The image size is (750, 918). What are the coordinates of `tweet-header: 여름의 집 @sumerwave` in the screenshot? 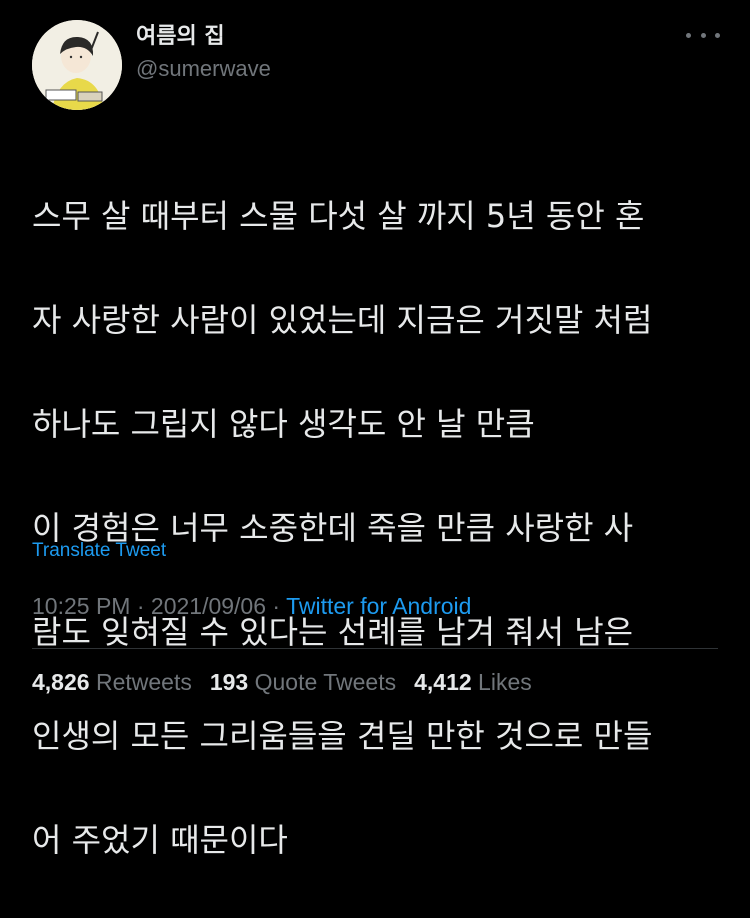 It's located at (381, 61).